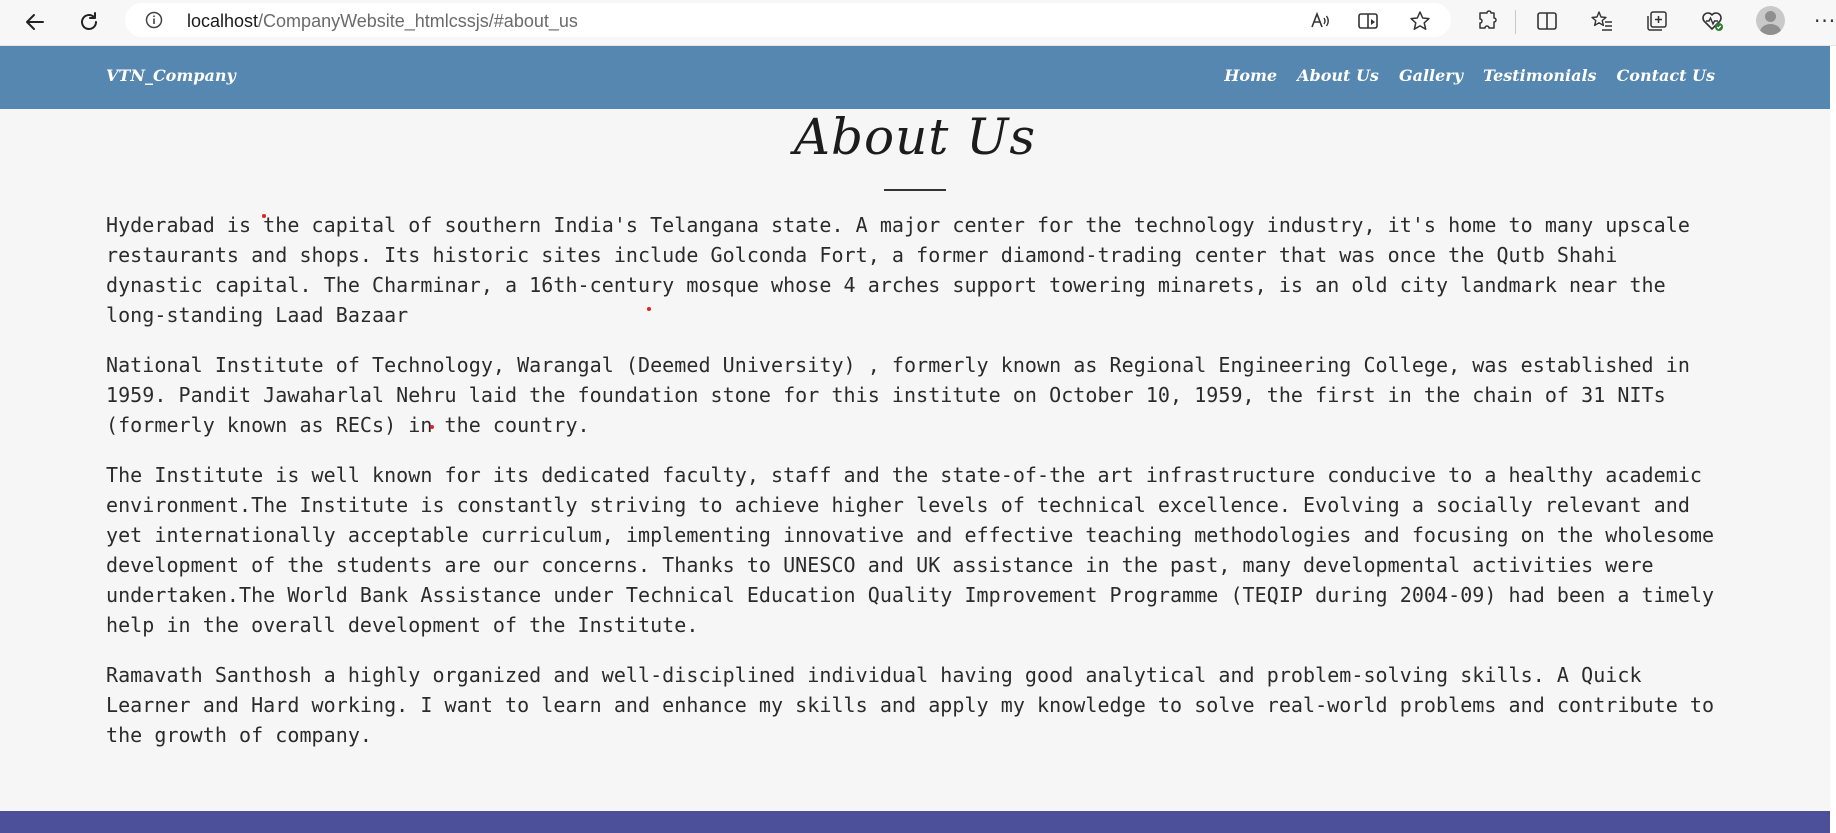  What do you see at coordinates (1250, 75) in the screenshot?
I see `nav-link-home: Home` at bounding box center [1250, 75].